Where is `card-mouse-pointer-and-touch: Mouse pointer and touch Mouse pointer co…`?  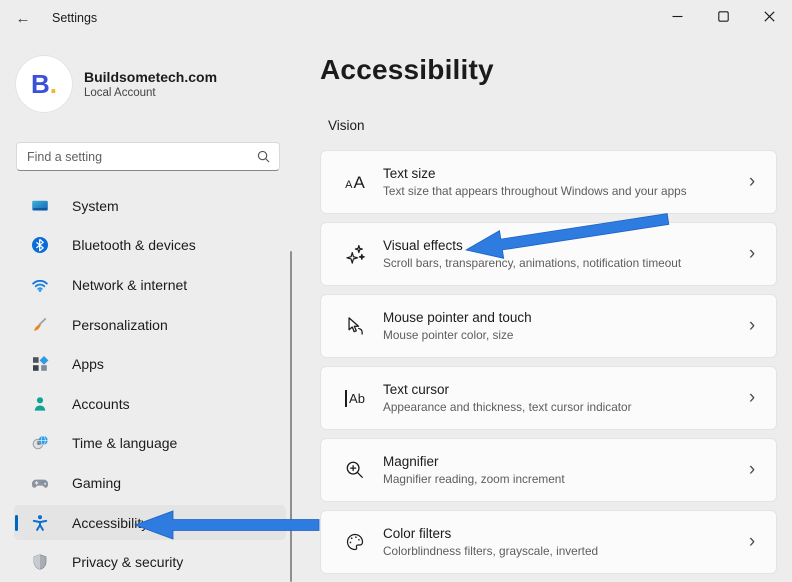
card-mouse-pointer-and-touch: Mouse pointer and touch Mouse pointer co… is located at coordinates (548, 326).